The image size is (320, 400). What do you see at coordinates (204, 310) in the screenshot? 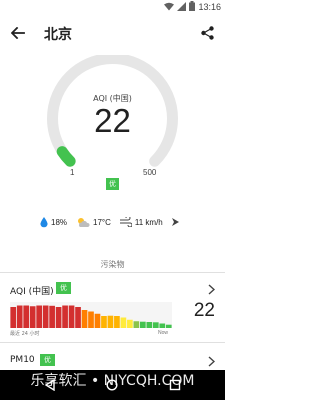
I see `pollutant-value: 22` at bounding box center [204, 310].